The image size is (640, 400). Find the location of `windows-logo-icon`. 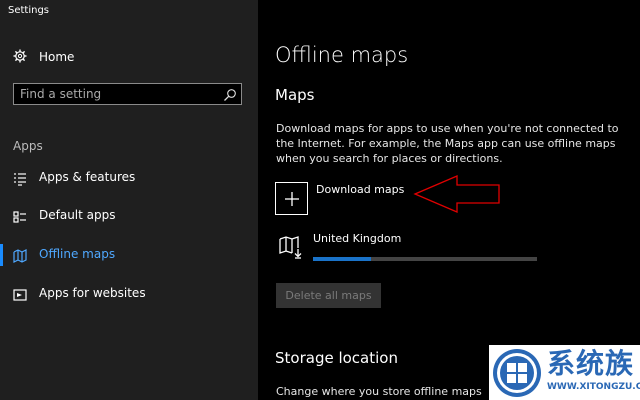

windows-logo-icon is located at coordinates (517, 373).